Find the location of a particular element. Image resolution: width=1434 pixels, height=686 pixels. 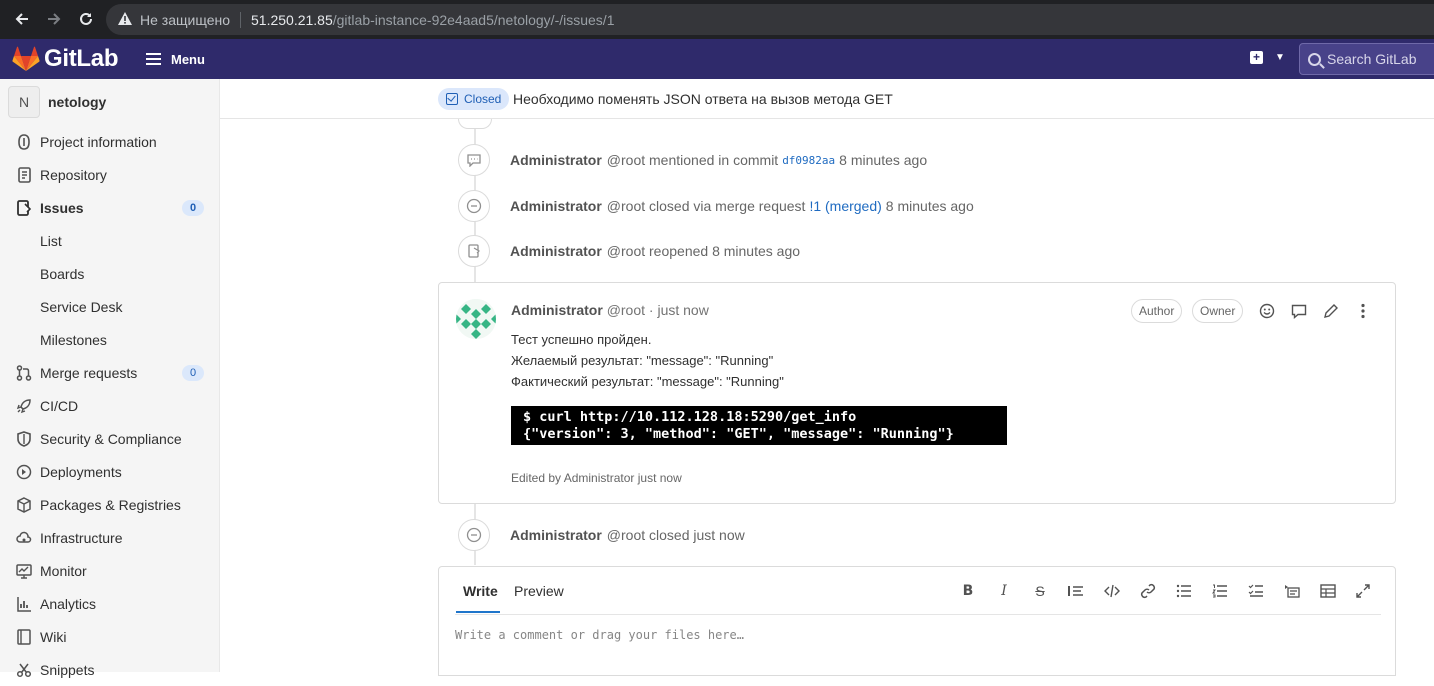

task-list-icon is located at coordinates (1256, 591).